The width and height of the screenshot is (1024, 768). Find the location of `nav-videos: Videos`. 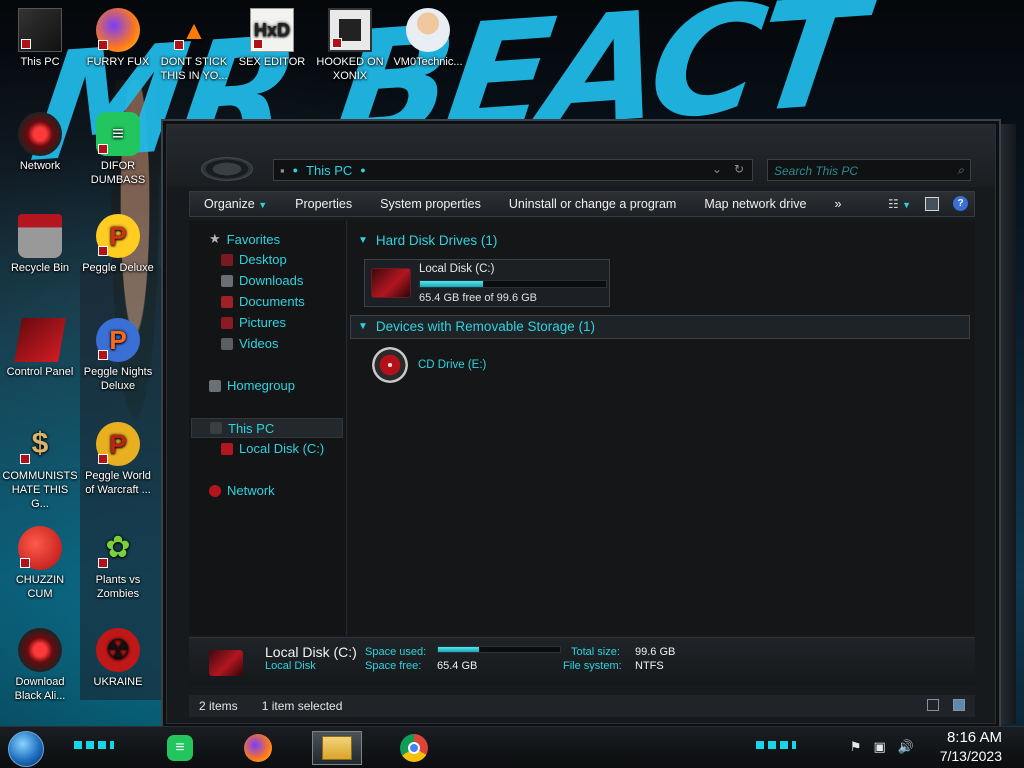

nav-videos: Videos is located at coordinates (250, 343).